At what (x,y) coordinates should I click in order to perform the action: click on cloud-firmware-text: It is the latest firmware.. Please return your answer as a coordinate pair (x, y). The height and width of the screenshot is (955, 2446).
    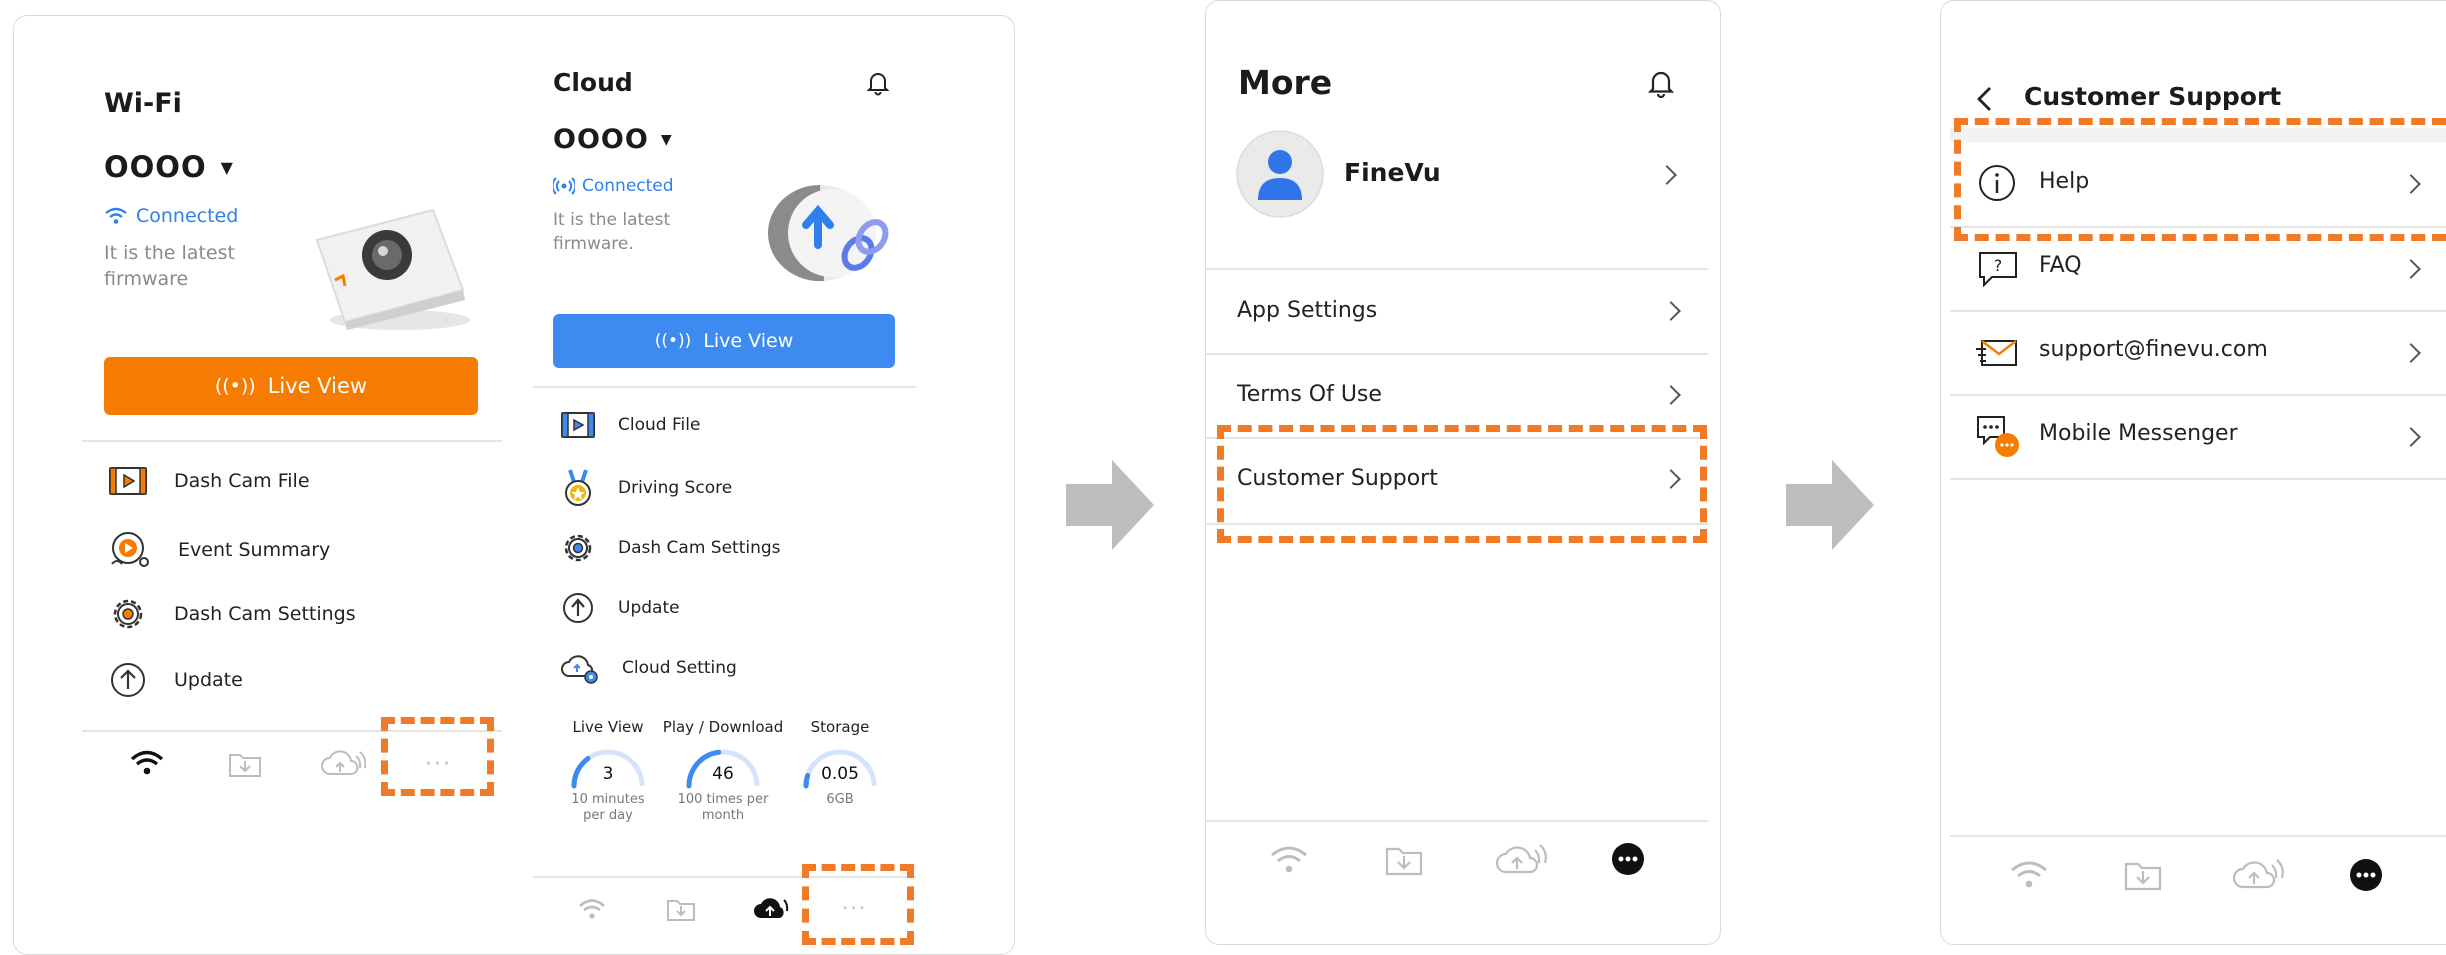
    Looking at the image, I should click on (612, 232).